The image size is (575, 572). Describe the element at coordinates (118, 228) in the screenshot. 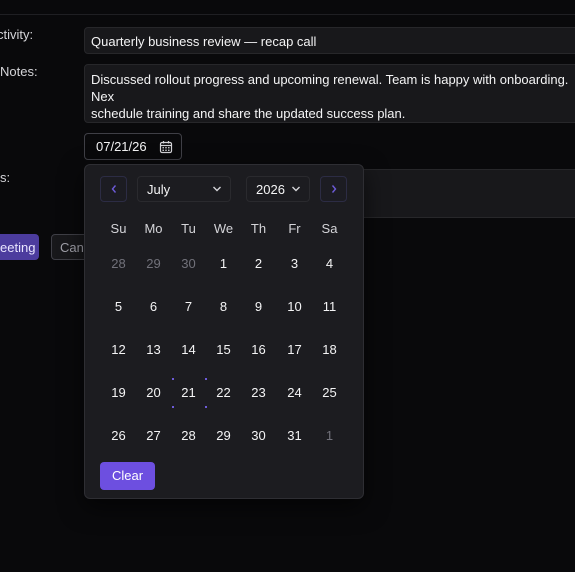

I see `weekday-header: Su` at that location.